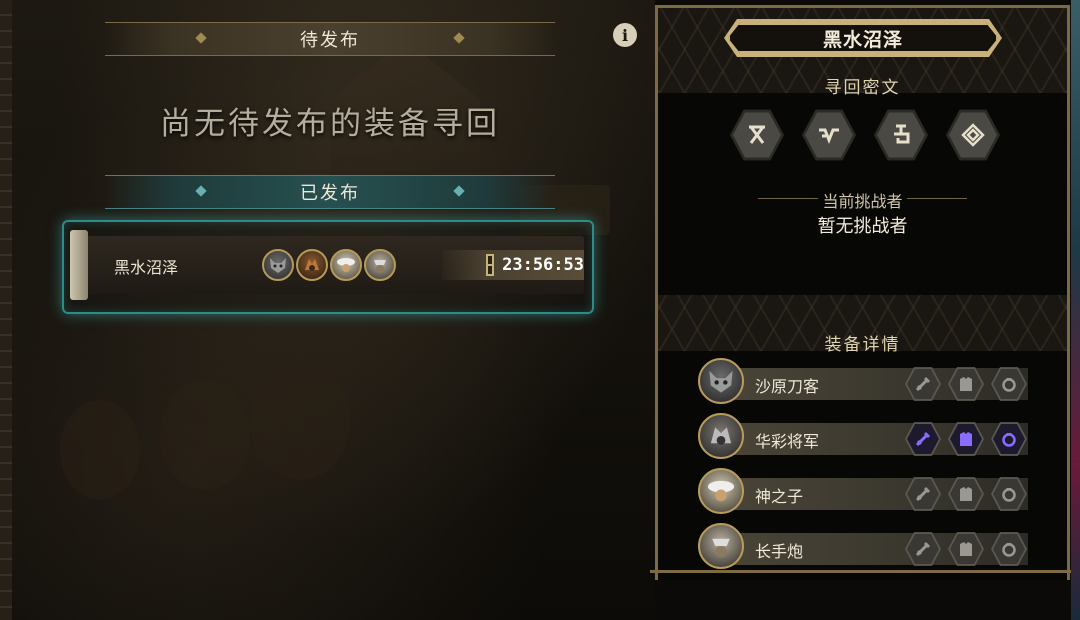 The image size is (1080, 620). Describe the element at coordinates (862, 88) in the screenshot. I see `runes-label: 寻回密文` at that location.